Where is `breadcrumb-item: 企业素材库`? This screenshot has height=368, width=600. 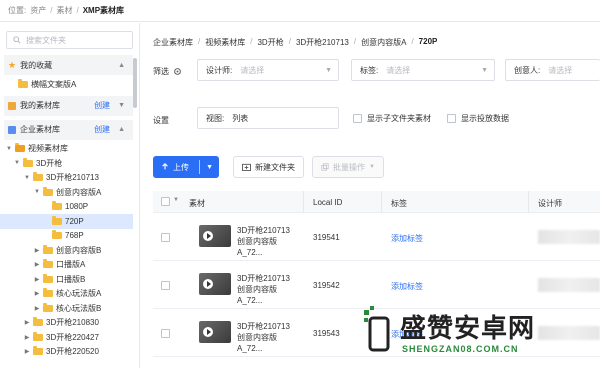
breadcrumb-item: 企业素材库 is located at coordinates (173, 42).